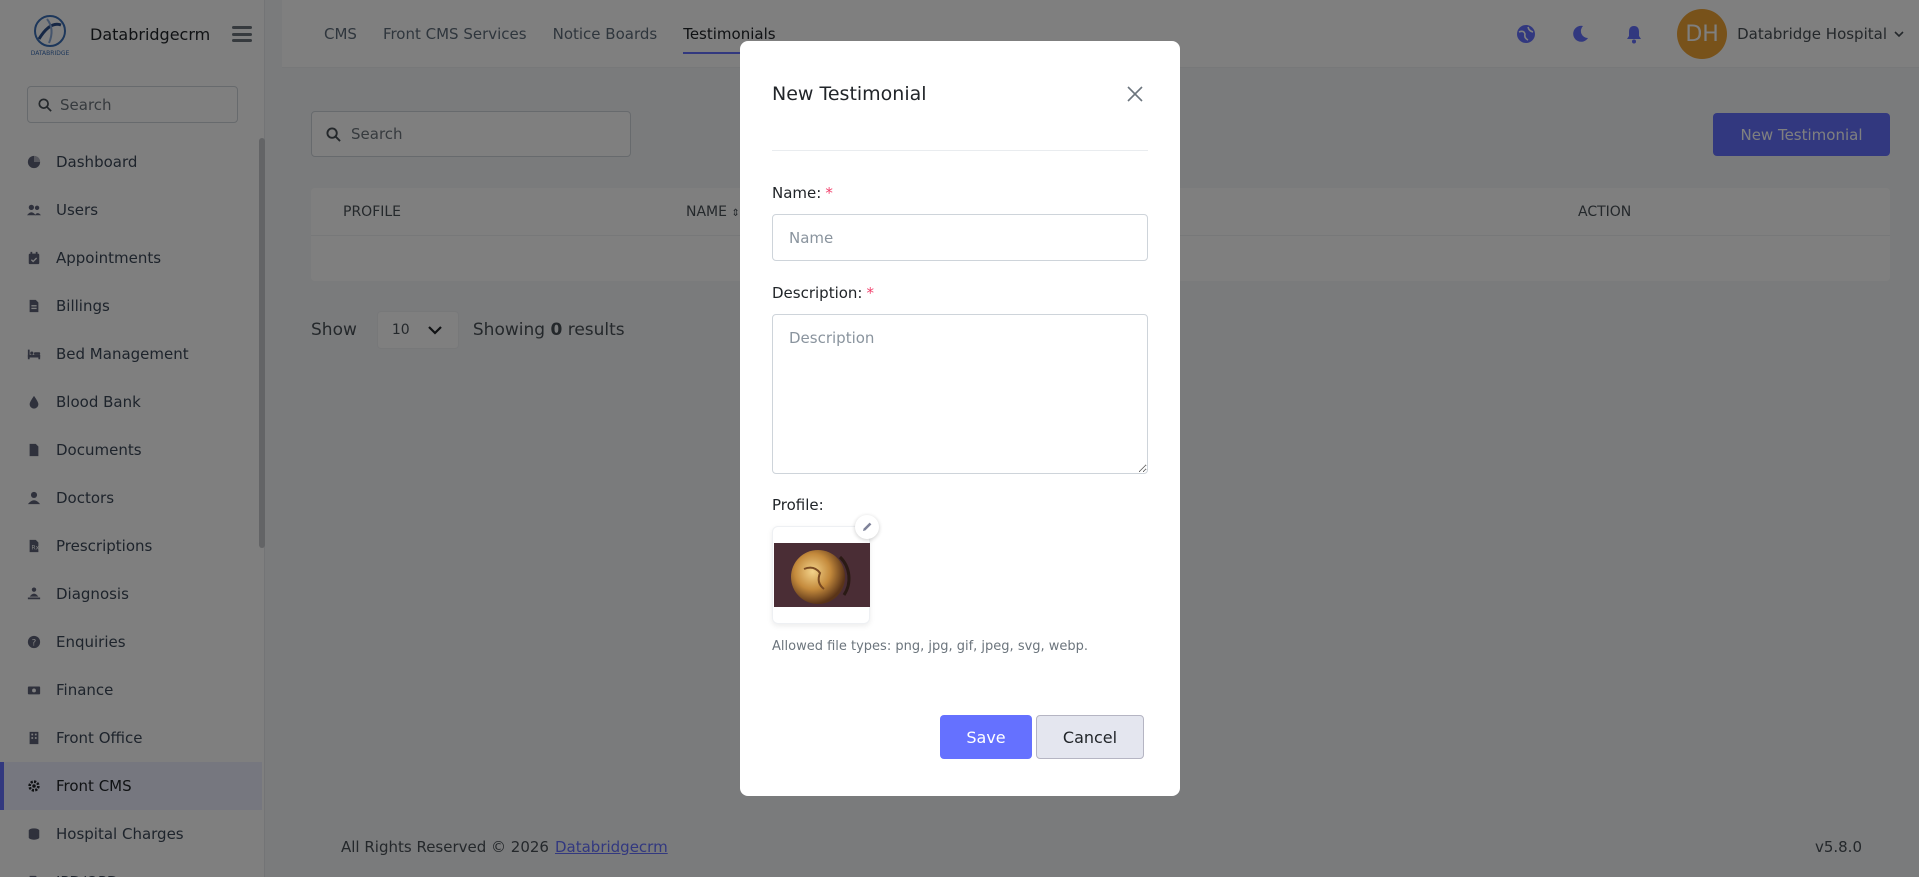  I want to click on pencil-icon, so click(867, 526).